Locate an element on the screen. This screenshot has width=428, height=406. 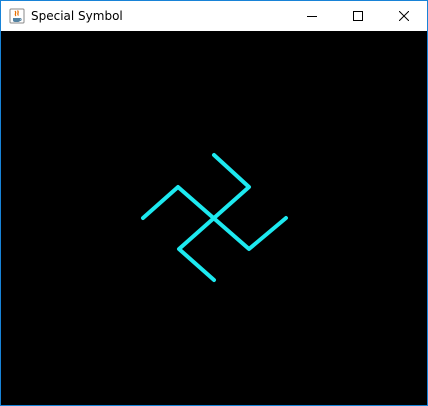
symbol-arm-upper-right is located at coordinates (214, 217).